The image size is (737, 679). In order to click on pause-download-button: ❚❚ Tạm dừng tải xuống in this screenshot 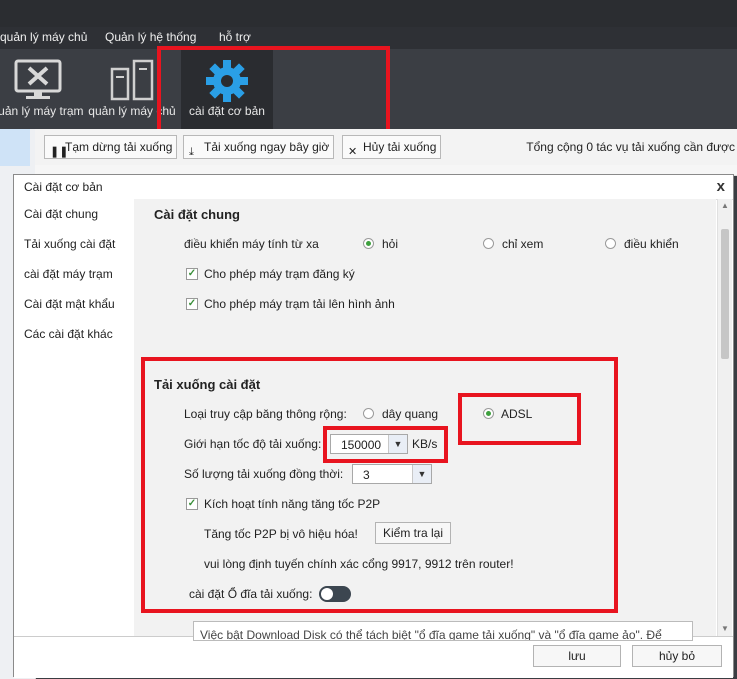, I will do `click(111, 147)`.